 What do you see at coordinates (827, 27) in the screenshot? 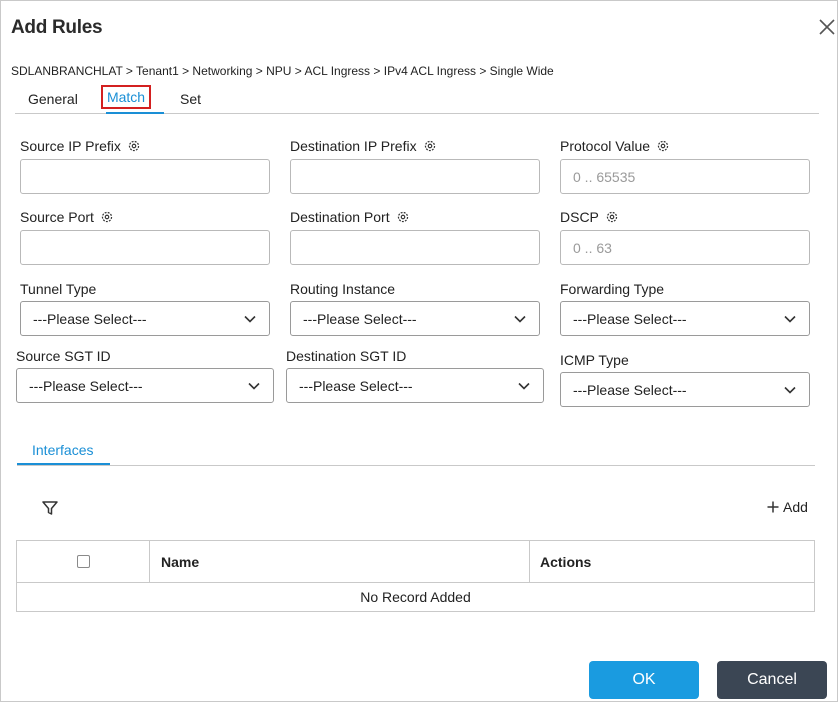
I see `close-icon` at bounding box center [827, 27].